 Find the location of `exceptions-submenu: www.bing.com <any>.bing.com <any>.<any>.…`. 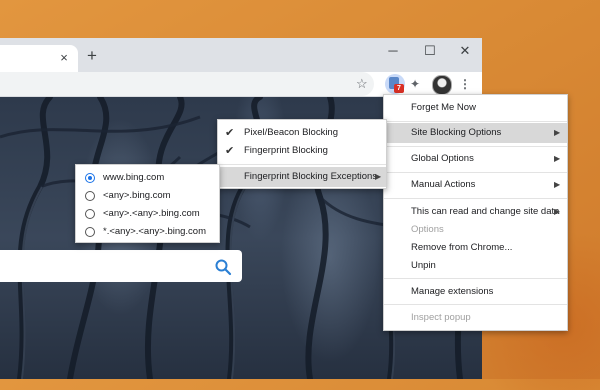

exceptions-submenu: www.bing.com <any>.bing.com <any>.<any>.… is located at coordinates (147, 203).